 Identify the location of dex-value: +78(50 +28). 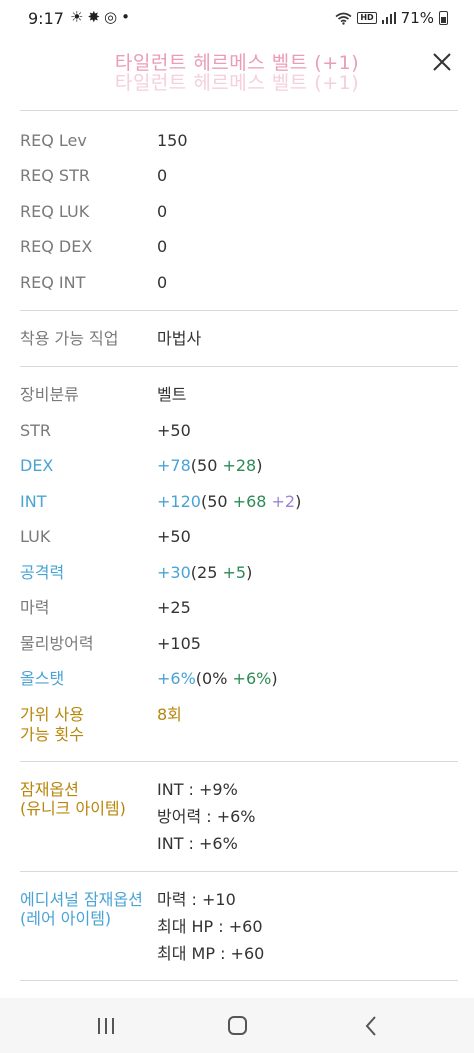
(209, 466).